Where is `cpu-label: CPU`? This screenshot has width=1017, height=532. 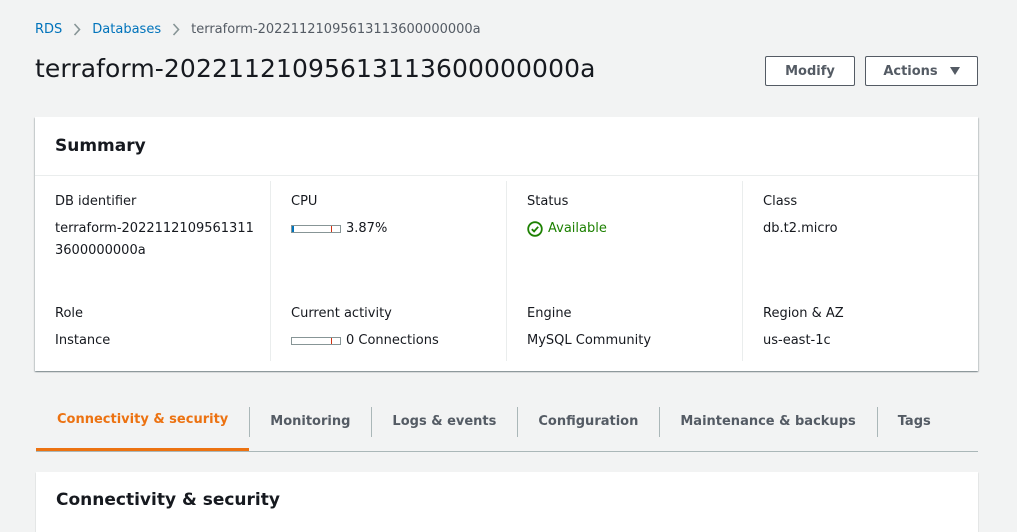
cpu-label: CPU is located at coordinates (304, 201).